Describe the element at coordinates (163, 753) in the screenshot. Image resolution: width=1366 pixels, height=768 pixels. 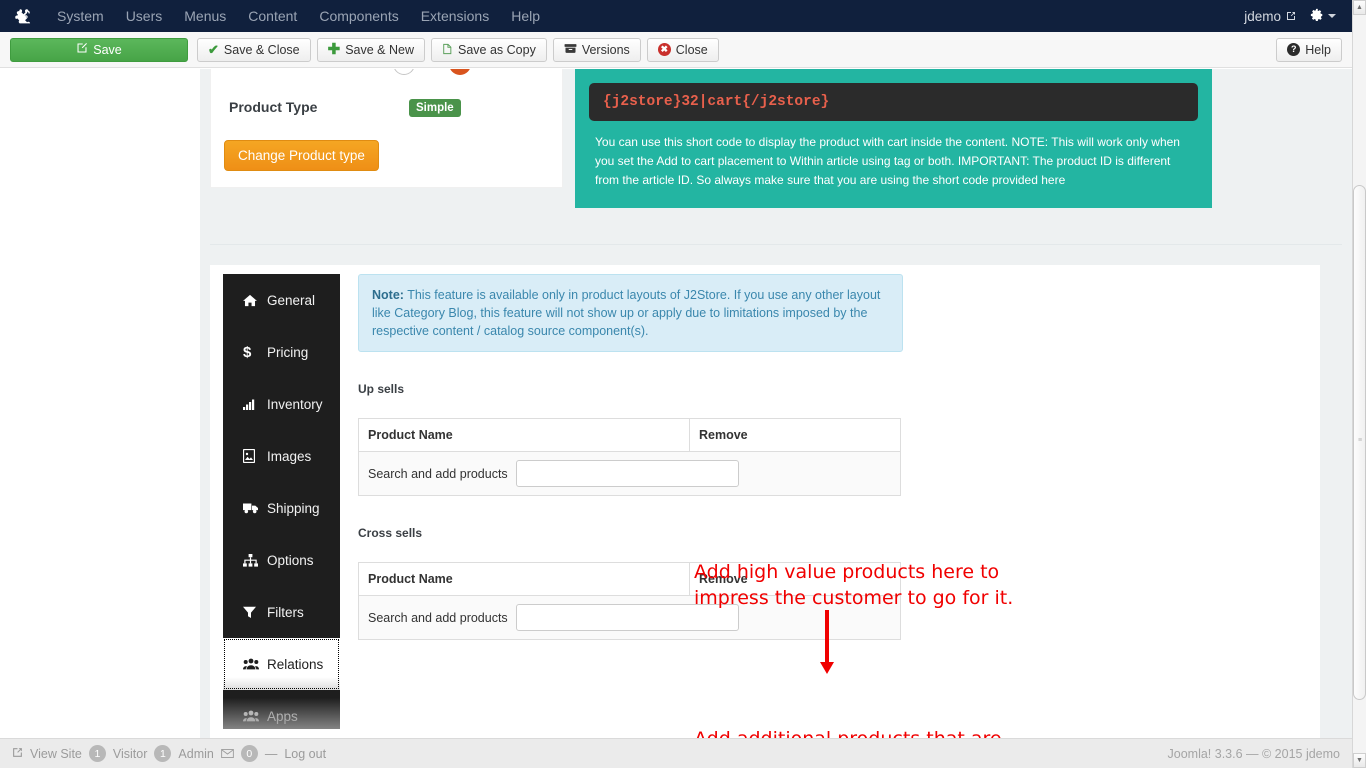
I see `admin-count-badge: 1` at that location.